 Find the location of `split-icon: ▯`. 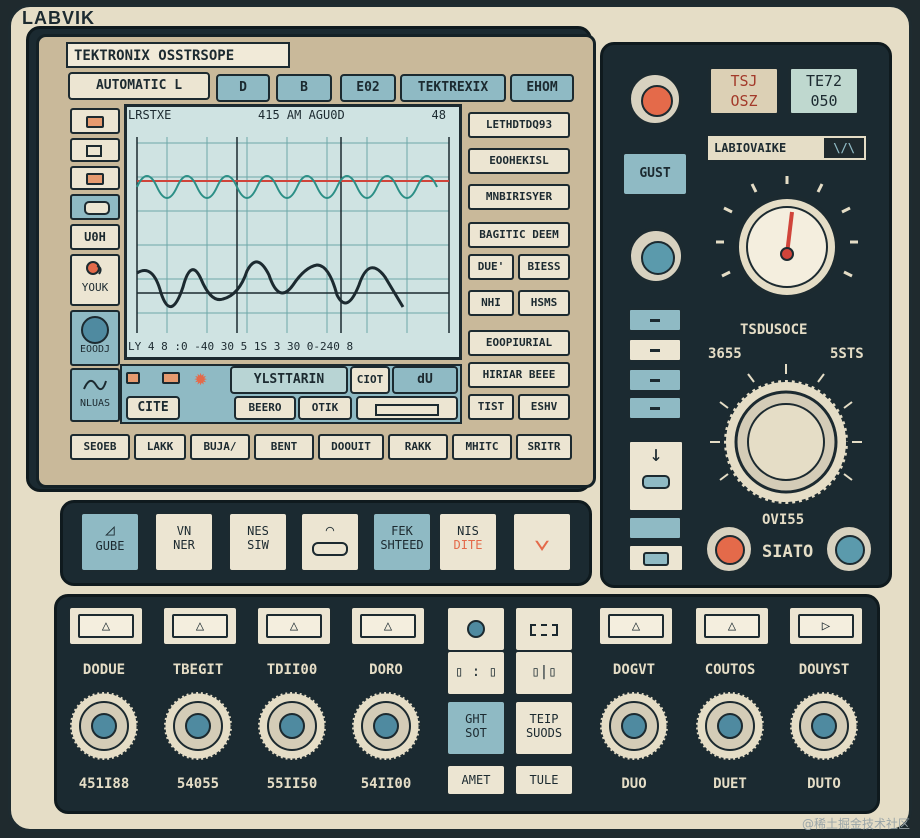

split-icon: ▯ is located at coordinates (476, 672).